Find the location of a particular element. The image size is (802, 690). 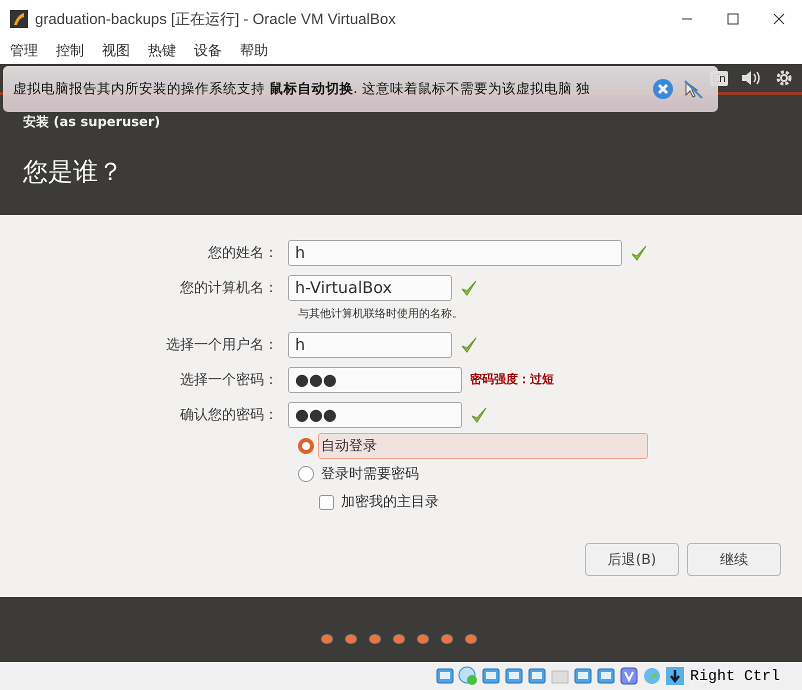

chip-icon is located at coordinates (628, 676).